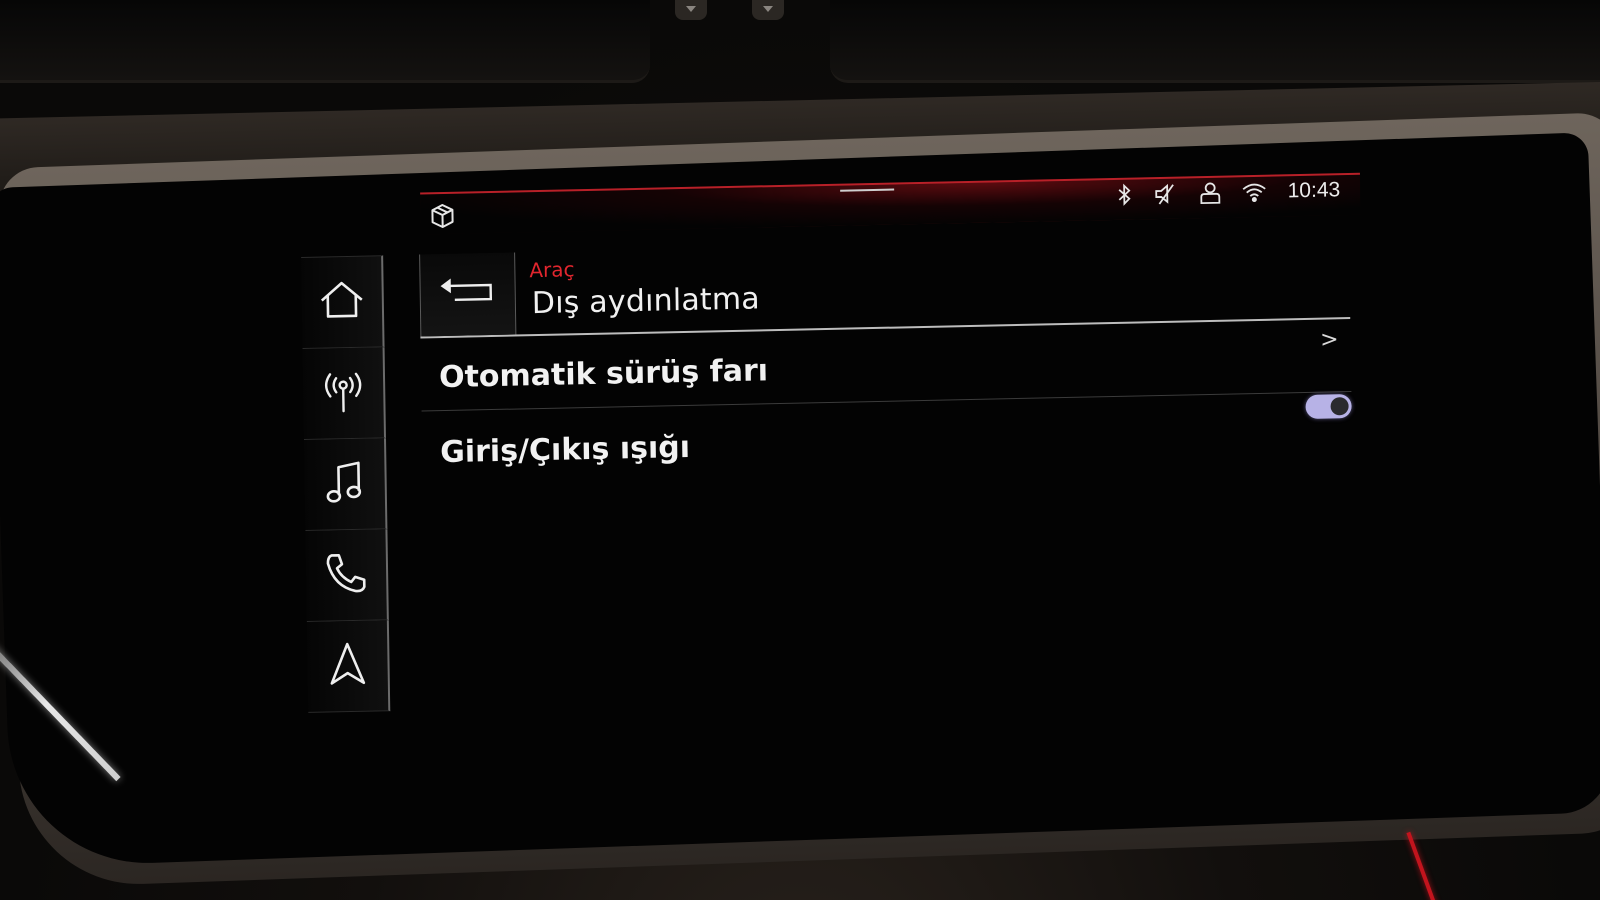 This screenshot has width=1600, height=900. Describe the element at coordinates (603, 374) in the screenshot. I see `list-item-label: Otomatik sürüş farı` at that location.